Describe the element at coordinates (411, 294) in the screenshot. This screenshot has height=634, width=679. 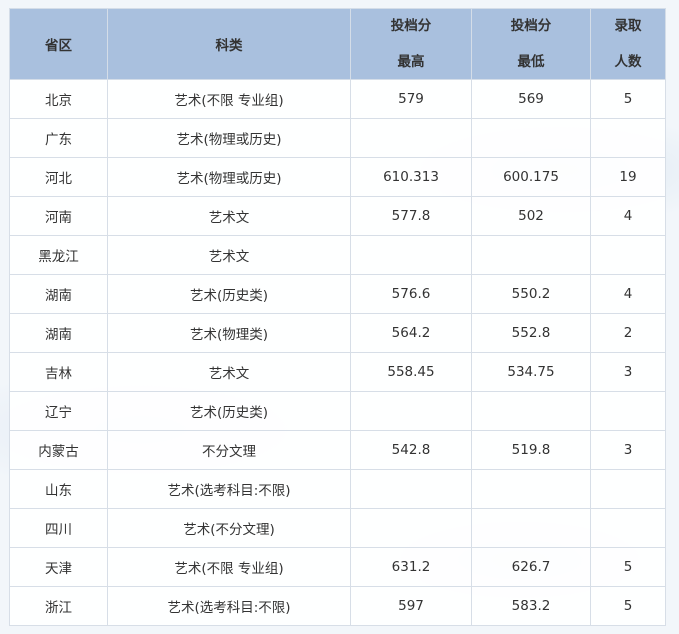
I see `cell-max-score: 576.6` at that location.